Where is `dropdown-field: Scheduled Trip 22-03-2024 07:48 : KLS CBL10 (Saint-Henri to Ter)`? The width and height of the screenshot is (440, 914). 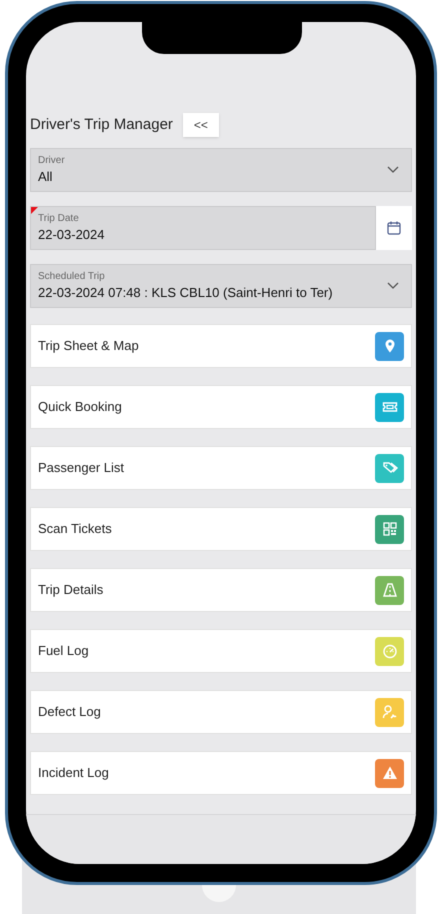 dropdown-field: Scheduled Trip 22-03-2024 07:48 : KLS CBL10 (Saint-Henri to Ter) is located at coordinates (221, 286).